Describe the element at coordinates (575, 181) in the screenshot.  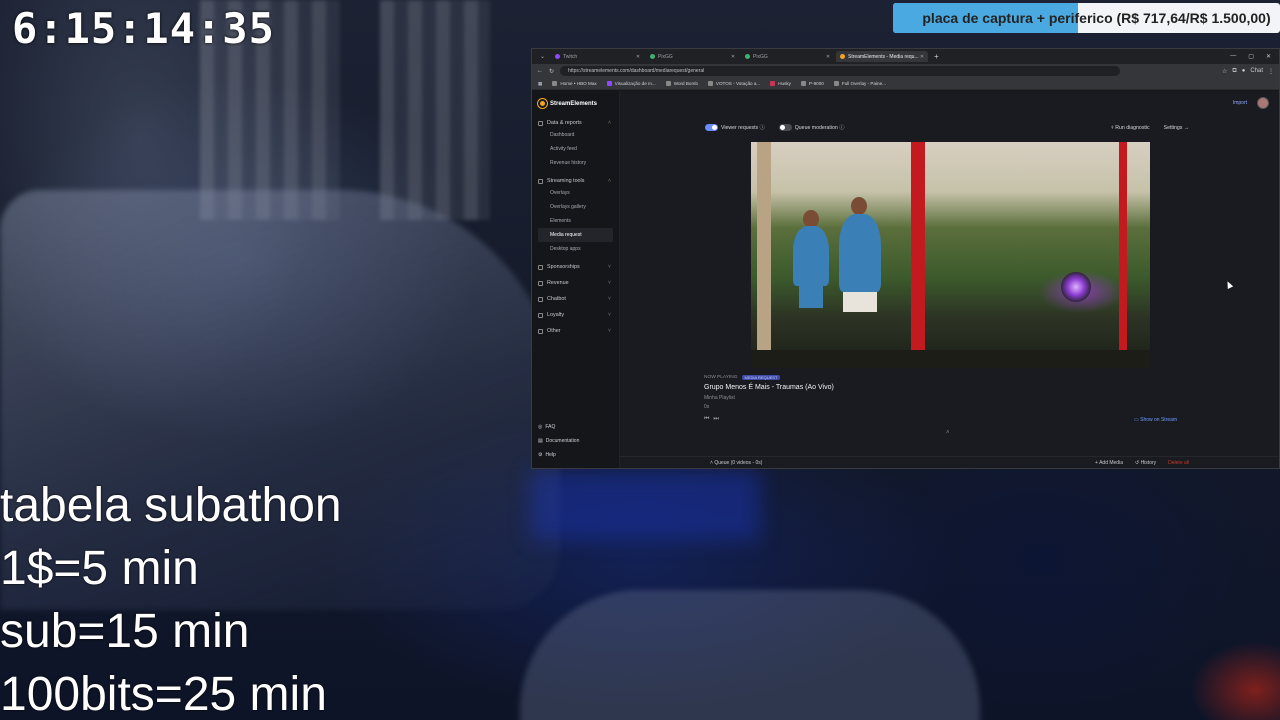
I see `nav-group-streaming-tools: Streaming tools ˄` at that location.